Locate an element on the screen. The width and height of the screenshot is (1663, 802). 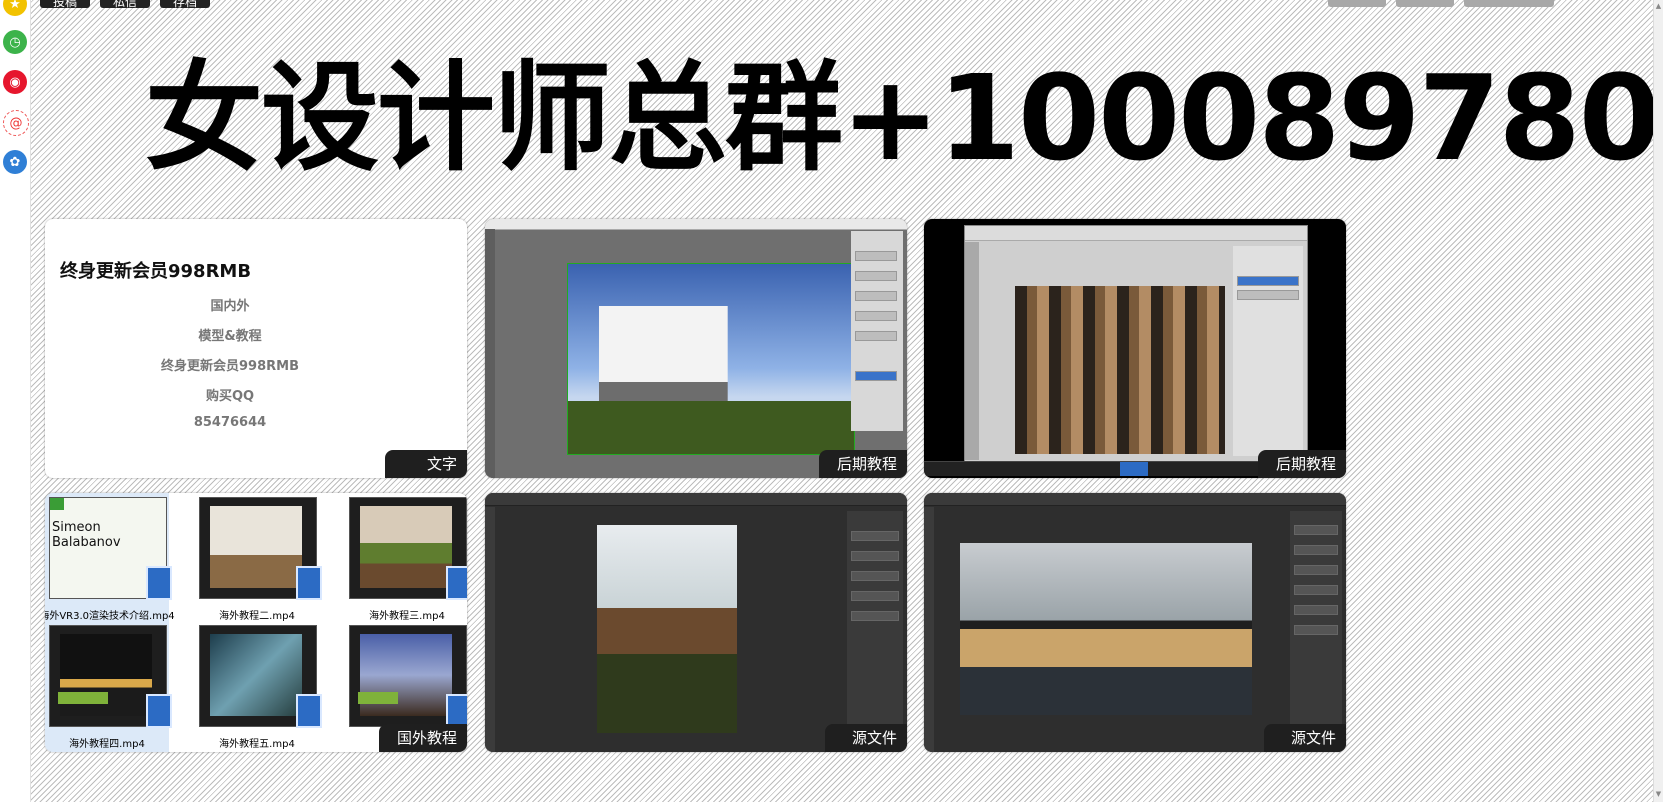
thumb-caption: 海外教程三.mp4 is located at coordinates (407, 616).